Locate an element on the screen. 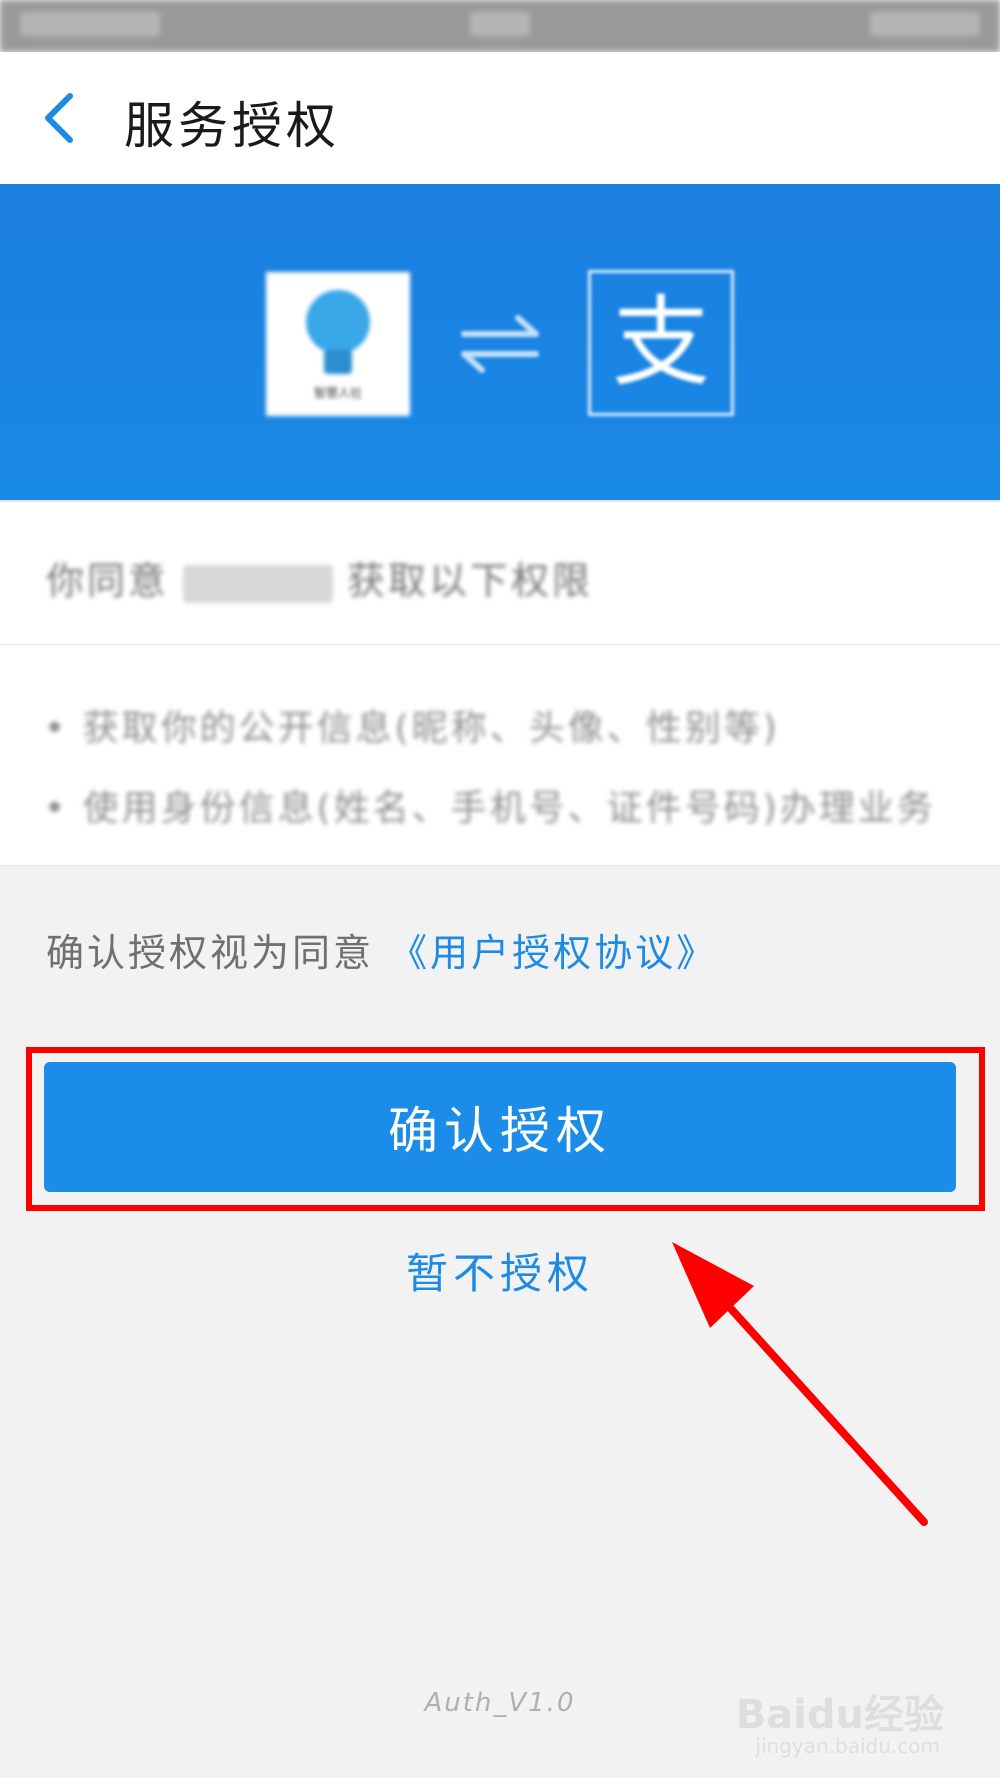 The image size is (1000, 1778). consent-title: 你同意 获取以下权限 is located at coordinates (319, 577).